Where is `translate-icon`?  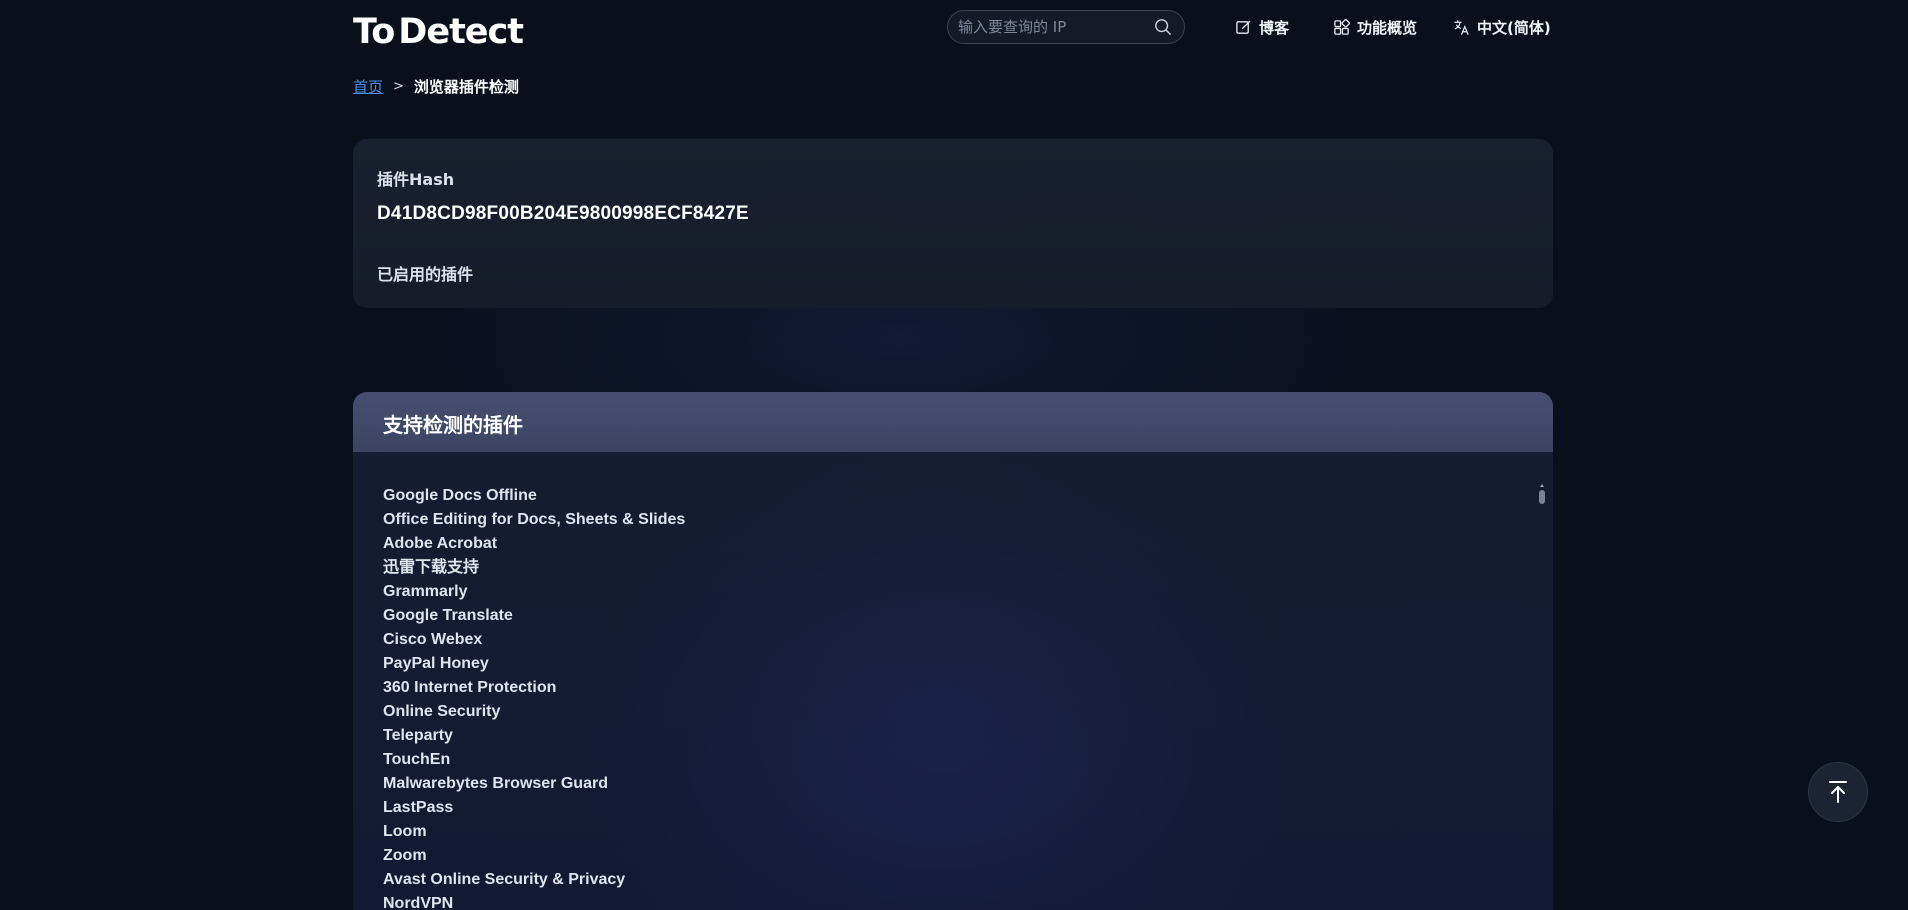 translate-icon is located at coordinates (1461, 27).